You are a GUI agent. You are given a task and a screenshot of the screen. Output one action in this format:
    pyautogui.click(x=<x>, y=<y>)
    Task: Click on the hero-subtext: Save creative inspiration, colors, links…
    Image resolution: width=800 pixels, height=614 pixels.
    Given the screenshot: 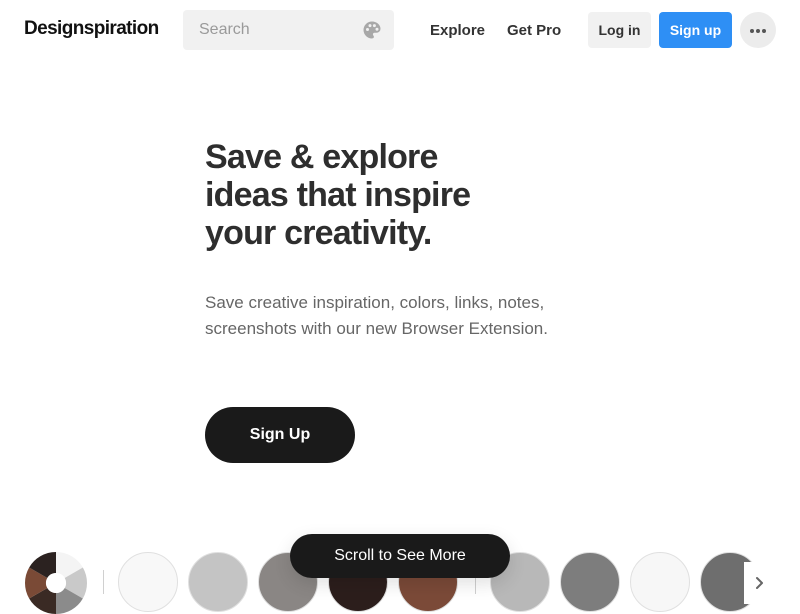 What is the action you would take?
    pyautogui.click(x=420, y=316)
    